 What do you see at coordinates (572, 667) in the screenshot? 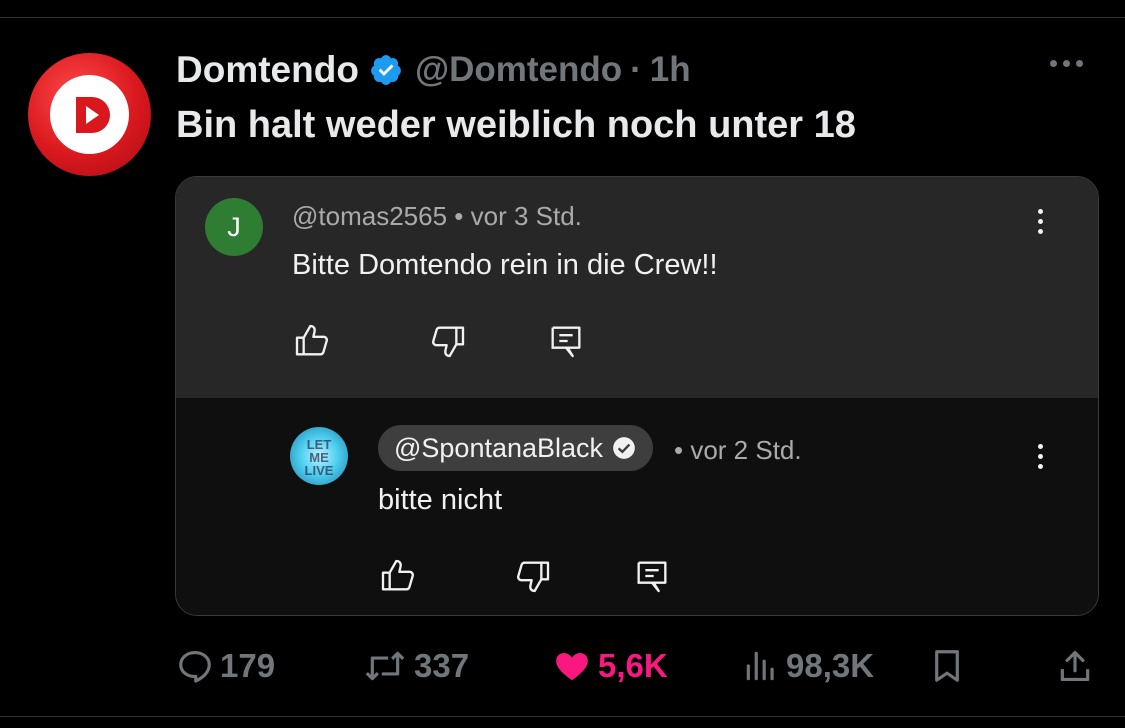
I see `heart-icon` at bounding box center [572, 667].